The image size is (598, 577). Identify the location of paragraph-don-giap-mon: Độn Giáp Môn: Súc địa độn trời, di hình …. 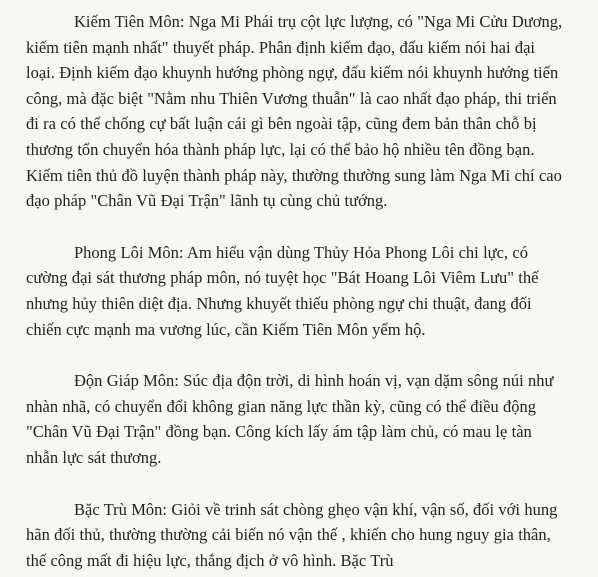
(290, 419).